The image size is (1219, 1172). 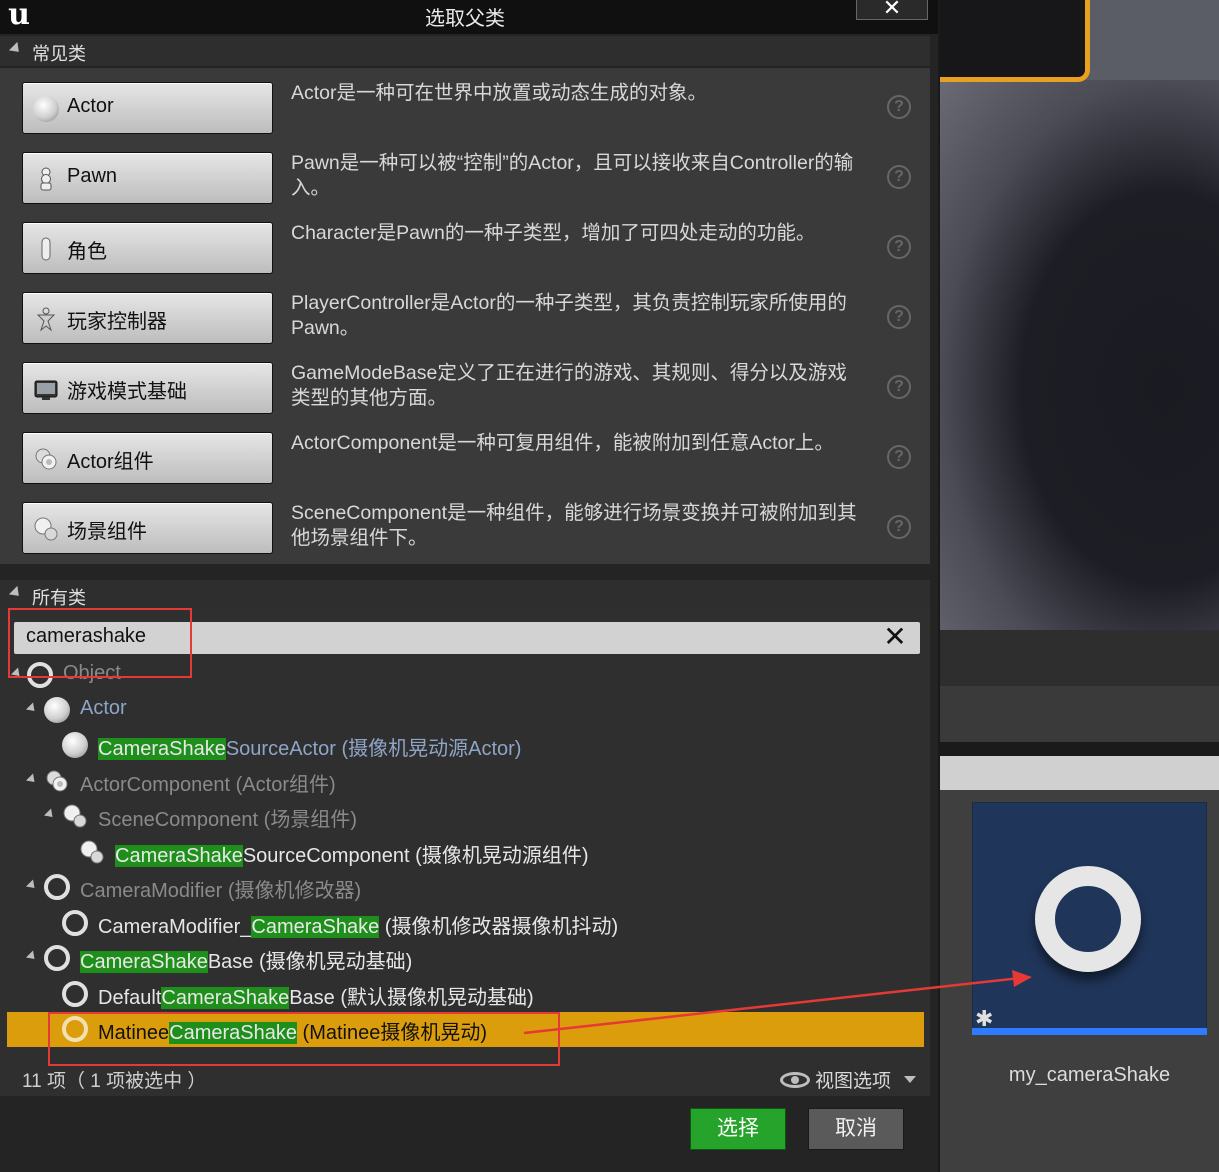 I want to click on class-description: Actor是一种可在世界中放置或动态生成的对象。, so click(x=499, y=93).